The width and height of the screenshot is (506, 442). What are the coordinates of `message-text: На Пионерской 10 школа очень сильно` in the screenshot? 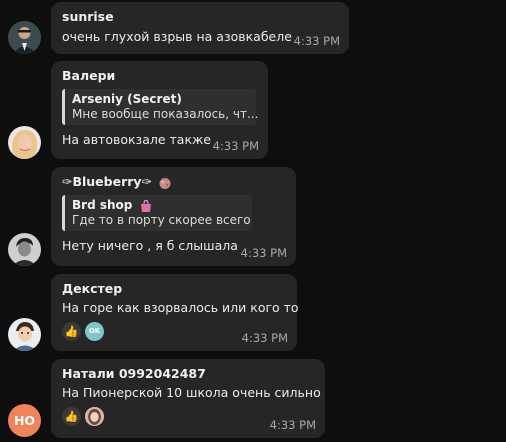 It's located at (191, 392).